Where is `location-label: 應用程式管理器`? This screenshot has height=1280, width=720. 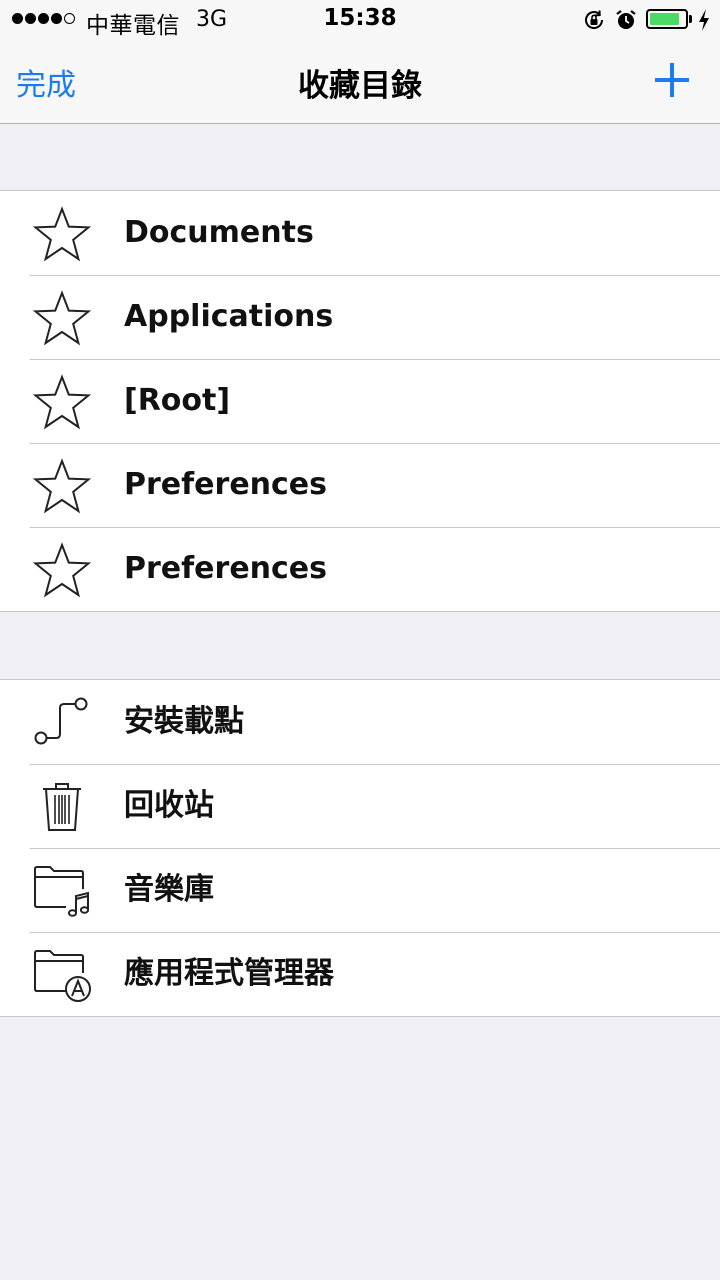
location-label: 應用程式管理器 is located at coordinates (229, 973).